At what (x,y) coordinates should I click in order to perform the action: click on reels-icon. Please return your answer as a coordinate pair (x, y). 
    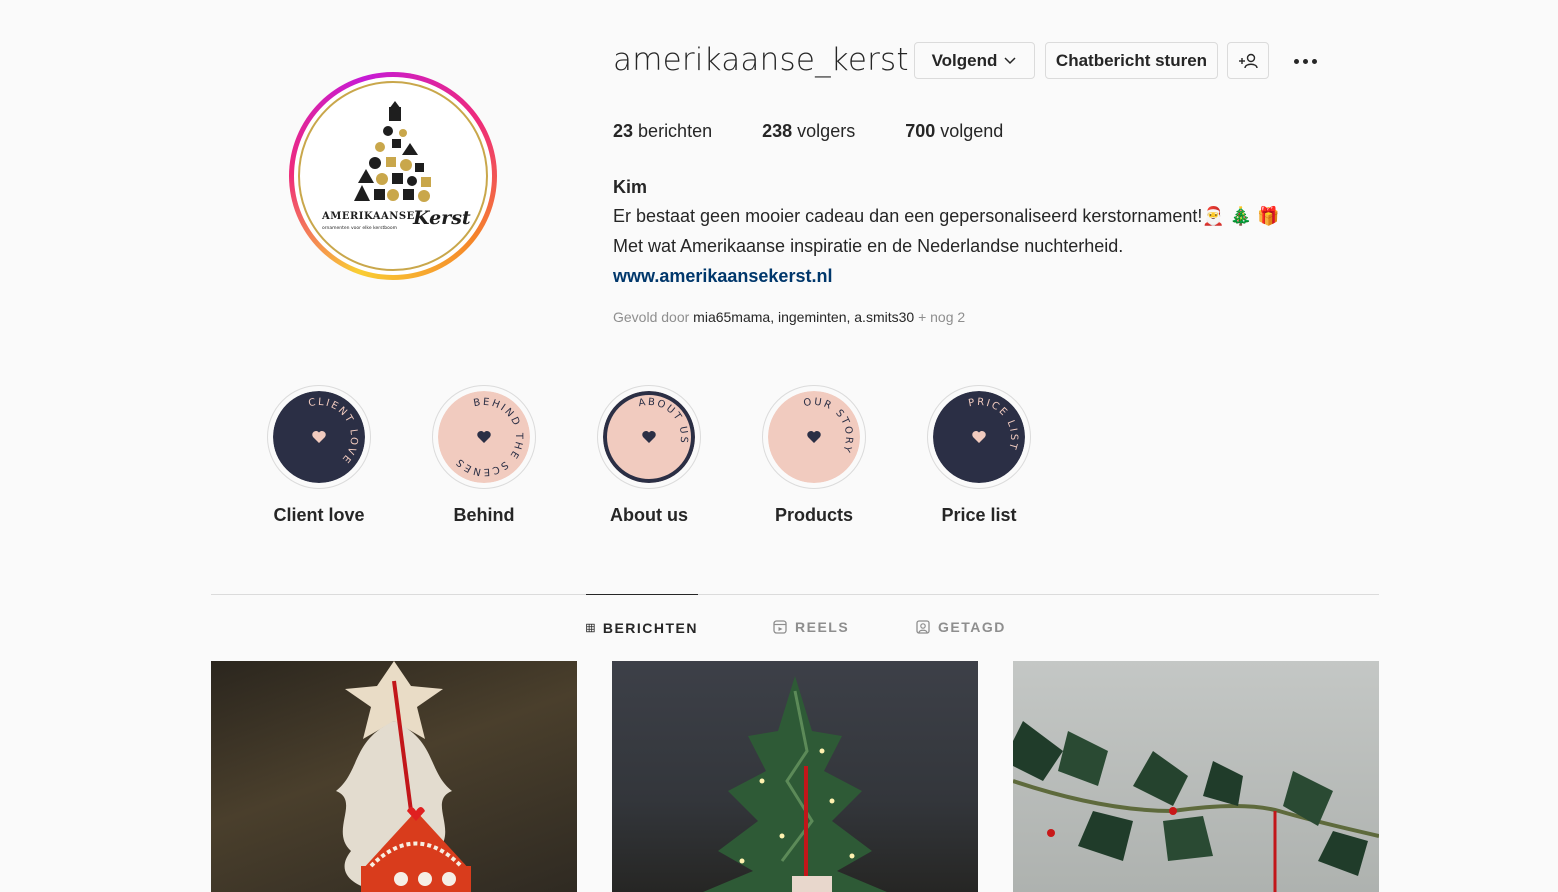
    Looking at the image, I should click on (780, 627).